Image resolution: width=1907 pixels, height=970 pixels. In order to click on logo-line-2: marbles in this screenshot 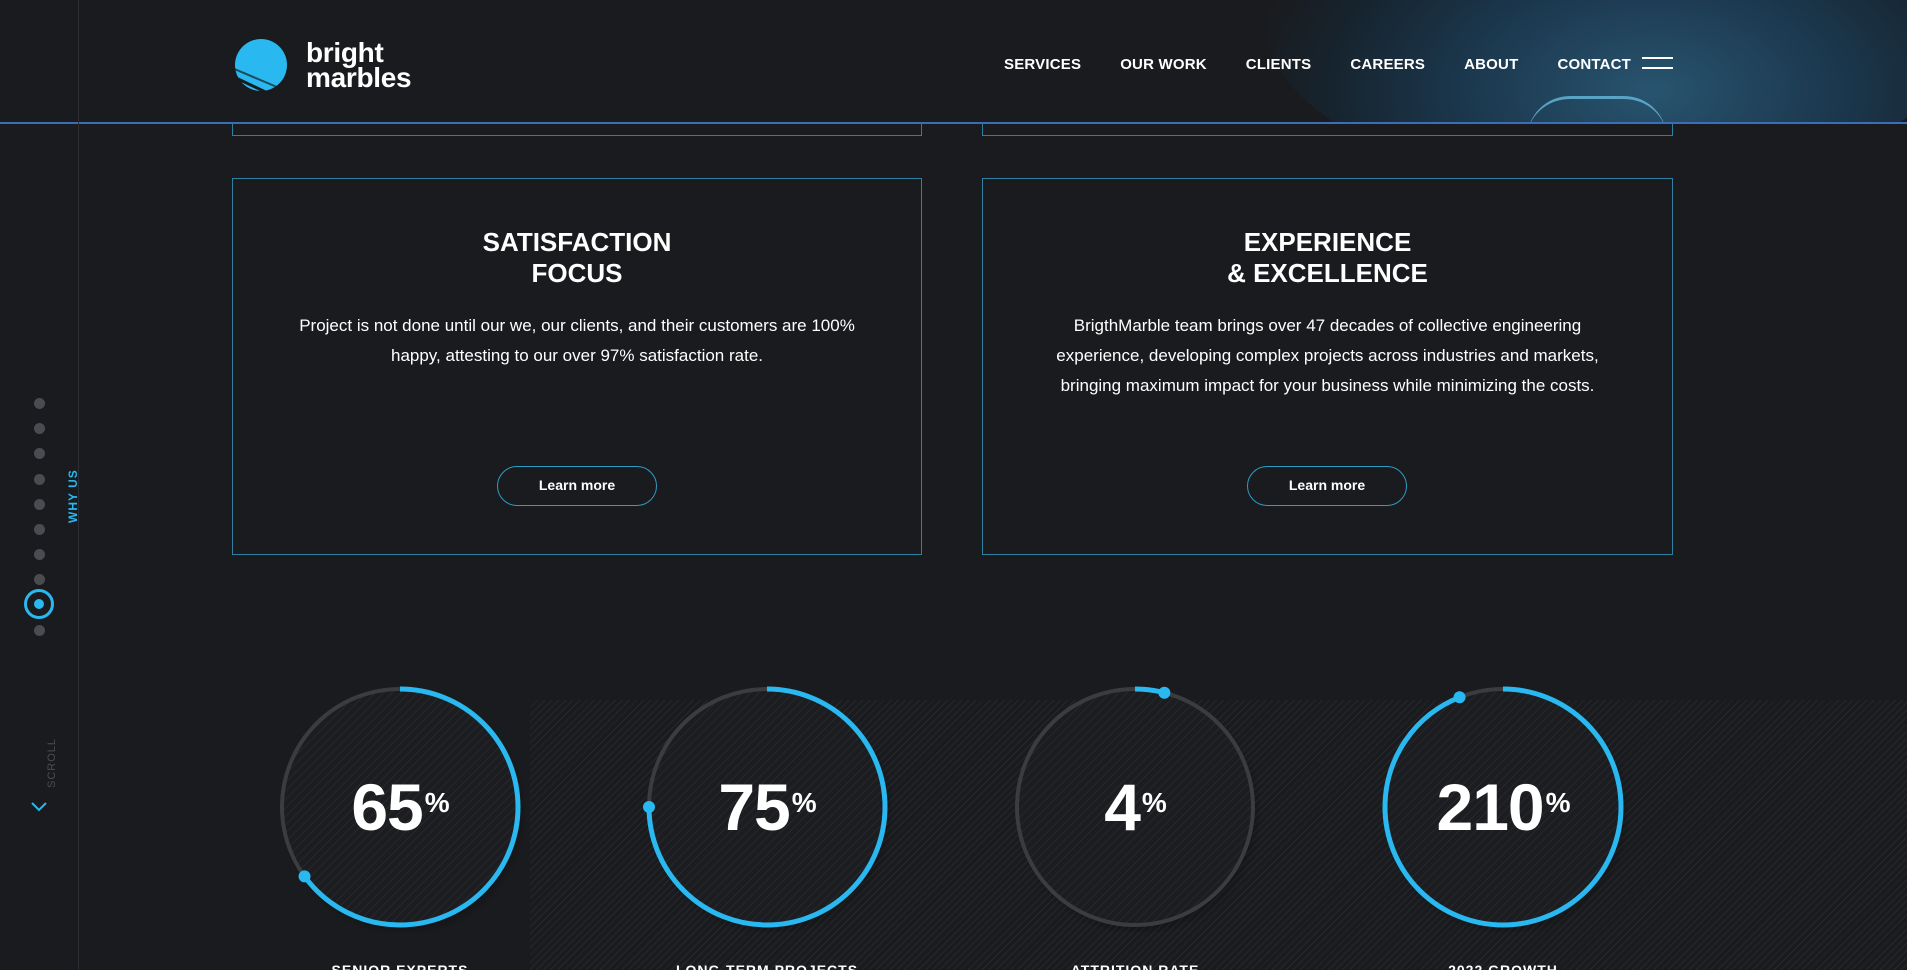, I will do `click(359, 77)`.